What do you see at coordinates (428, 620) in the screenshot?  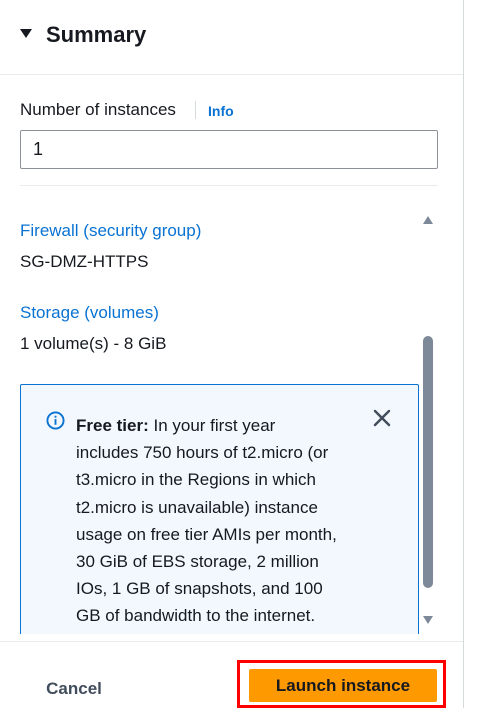 I see `scroll-down-arrow` at bounding box center [428, 620].